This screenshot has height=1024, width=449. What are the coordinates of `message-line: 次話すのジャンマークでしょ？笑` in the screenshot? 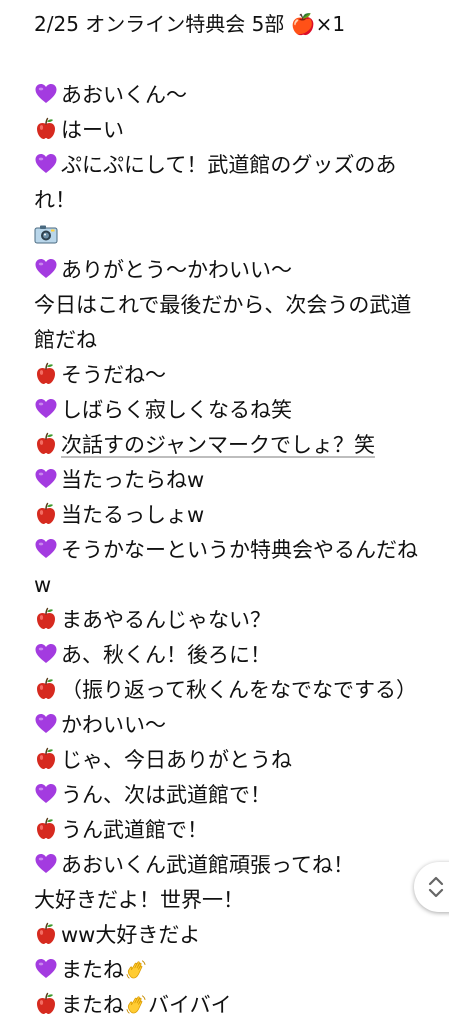 It's located at (230, 445).